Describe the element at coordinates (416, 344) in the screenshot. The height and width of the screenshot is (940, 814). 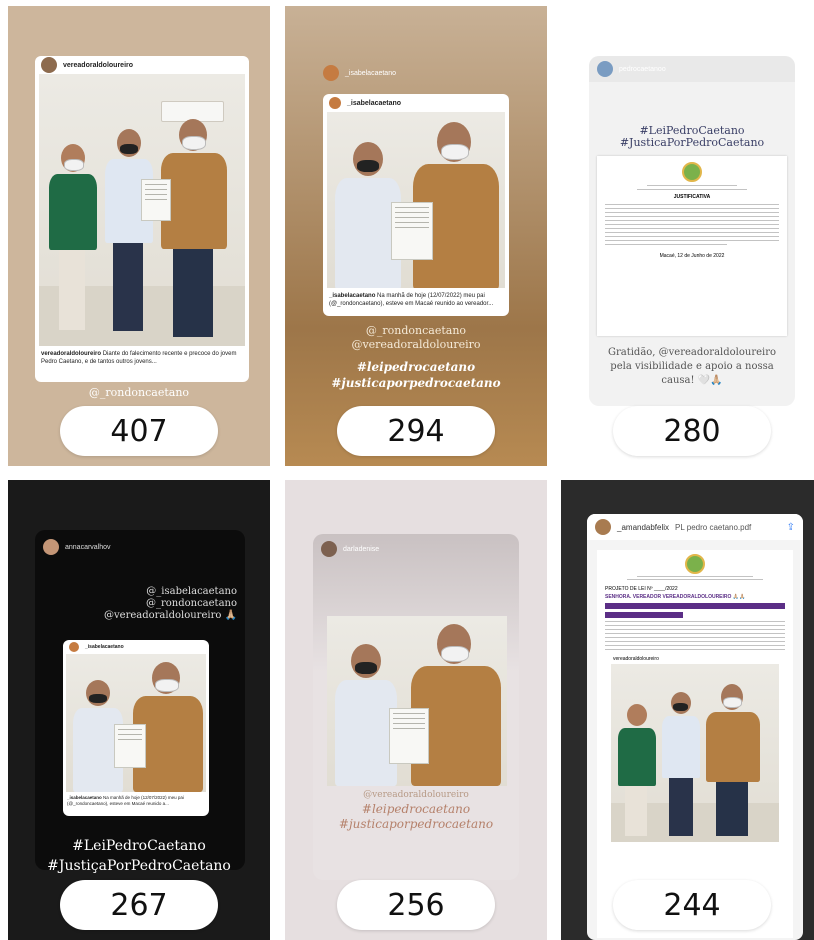
I see `mention-text-2: @vereadoraldoloureiro` at that location.